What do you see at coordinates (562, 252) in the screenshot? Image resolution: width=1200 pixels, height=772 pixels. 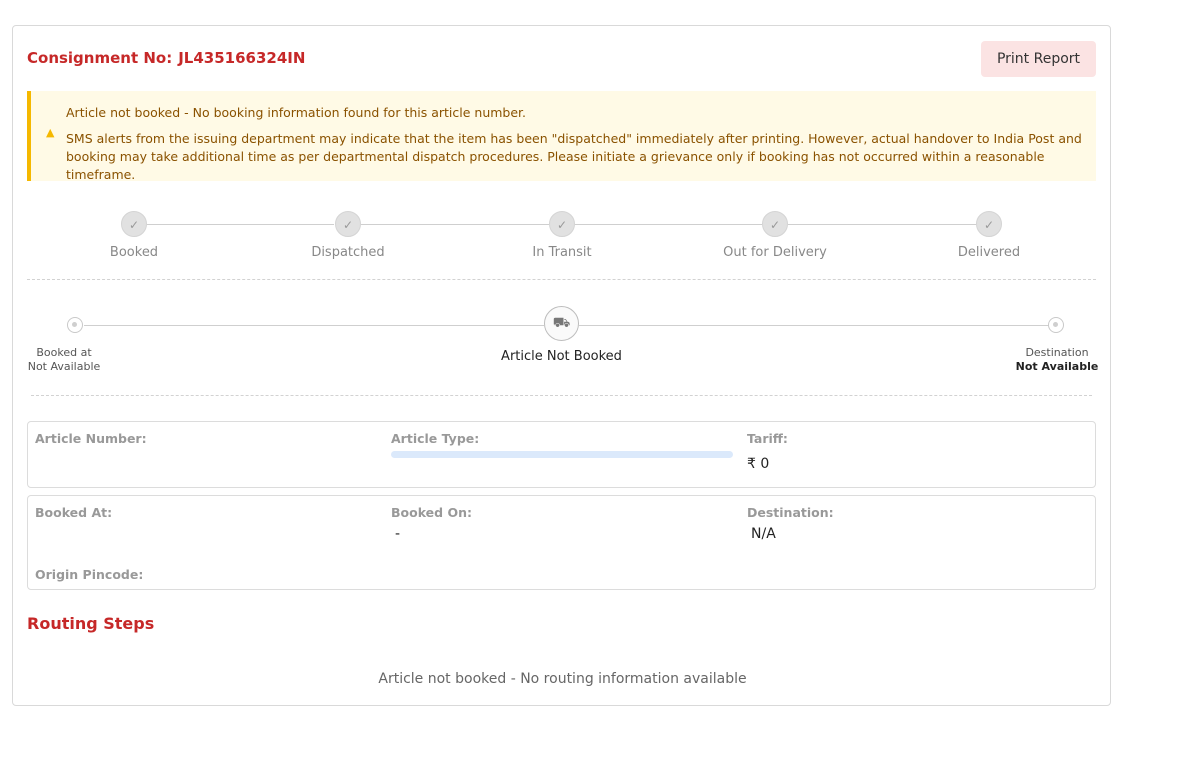 I see `stage-in-transit-label: In Transit` at bounding box center [562, 252].